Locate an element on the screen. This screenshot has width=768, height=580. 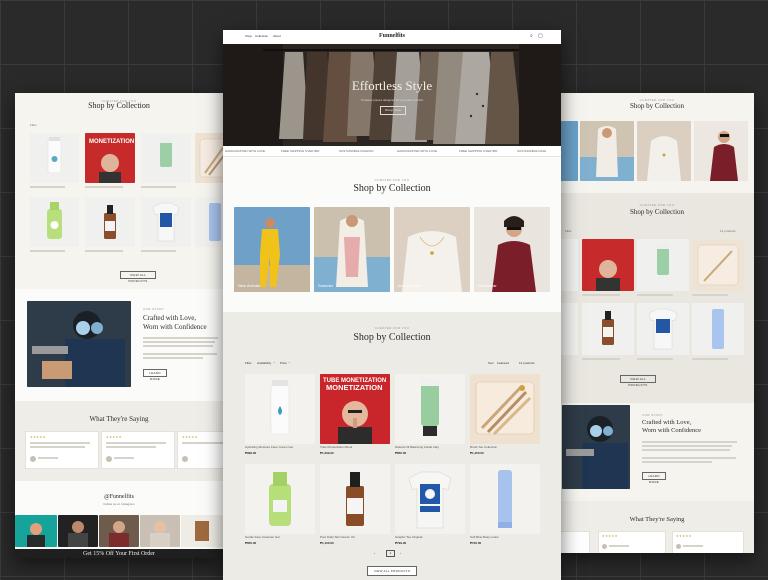
product-name: Natural Oil Balancing Facial Clay is located at coordinates (430, 447).